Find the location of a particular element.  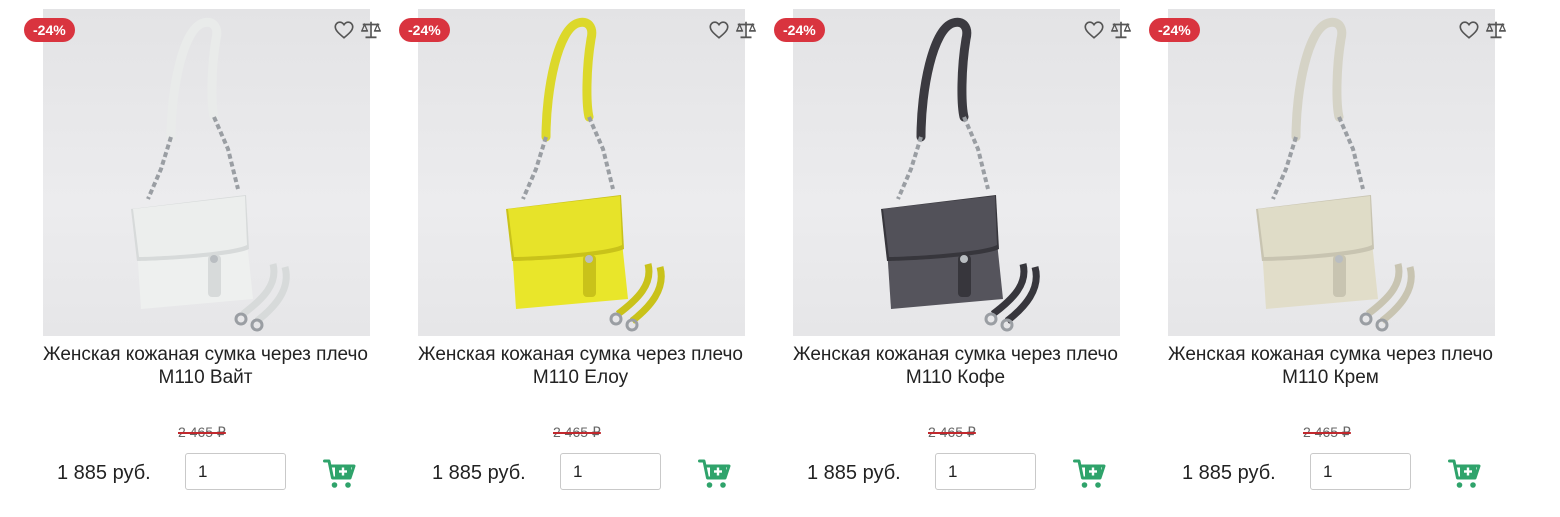

product-title-line2: M110 Елоу is located at coordinates (580, 377).